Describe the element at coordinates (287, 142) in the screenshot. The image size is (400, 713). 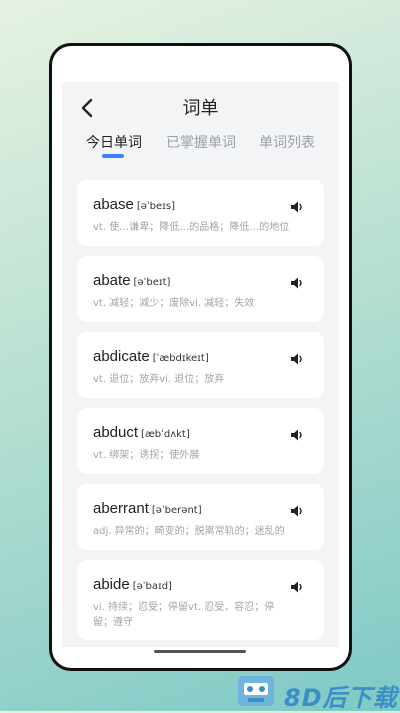
I see `tab-word-list: 单词列表` at that location.